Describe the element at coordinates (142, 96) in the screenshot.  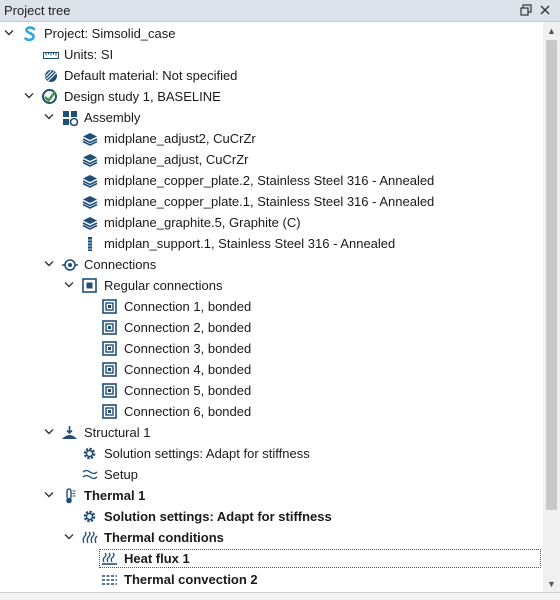
I see `tree-label: Design study 1, BASELINE` at that location.